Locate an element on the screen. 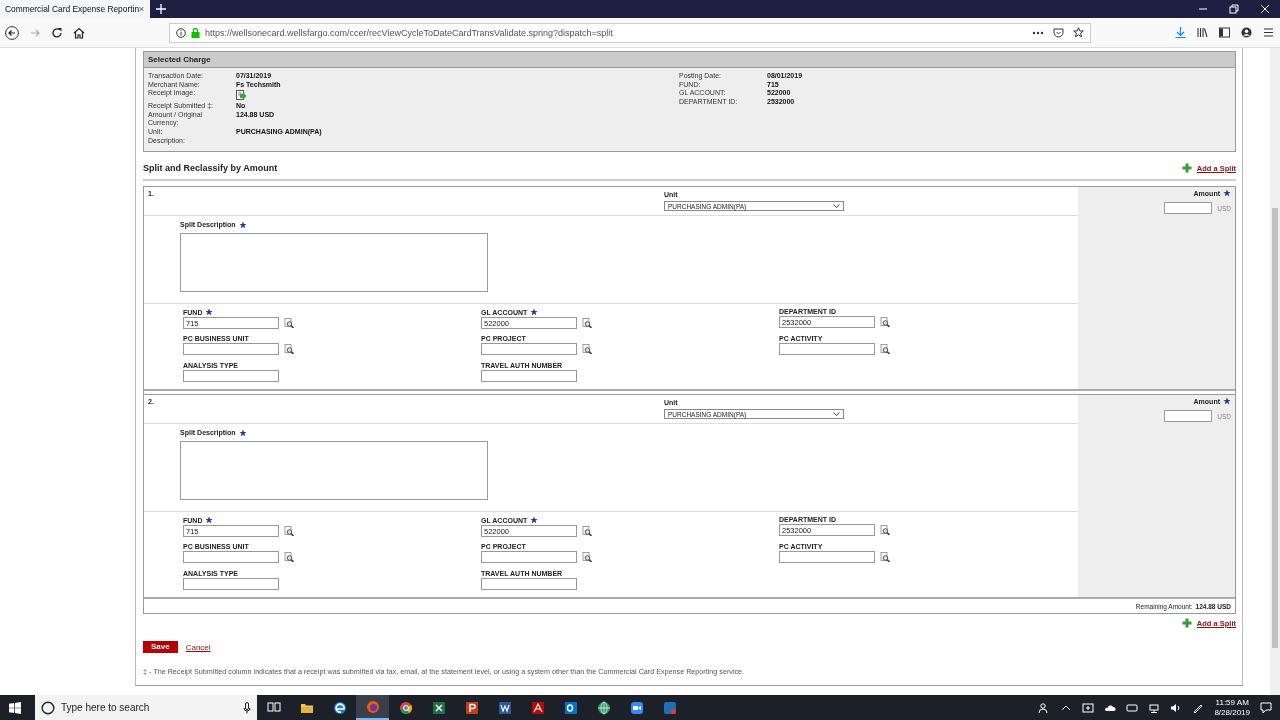  presentation-icon is located at coordinates (471, 707).